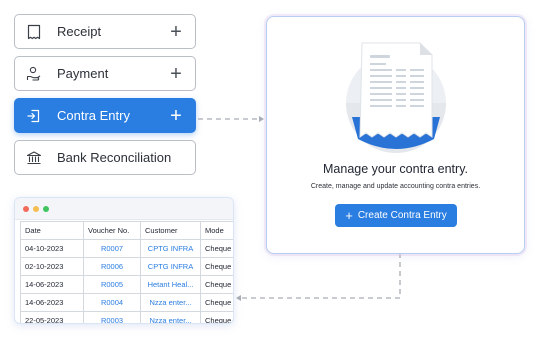 The height and width of the screenshot is (340, 540). I want to click on table-row: 02-10-2023 R0006 CPTG INFRA Cheque, so click(126, 266).